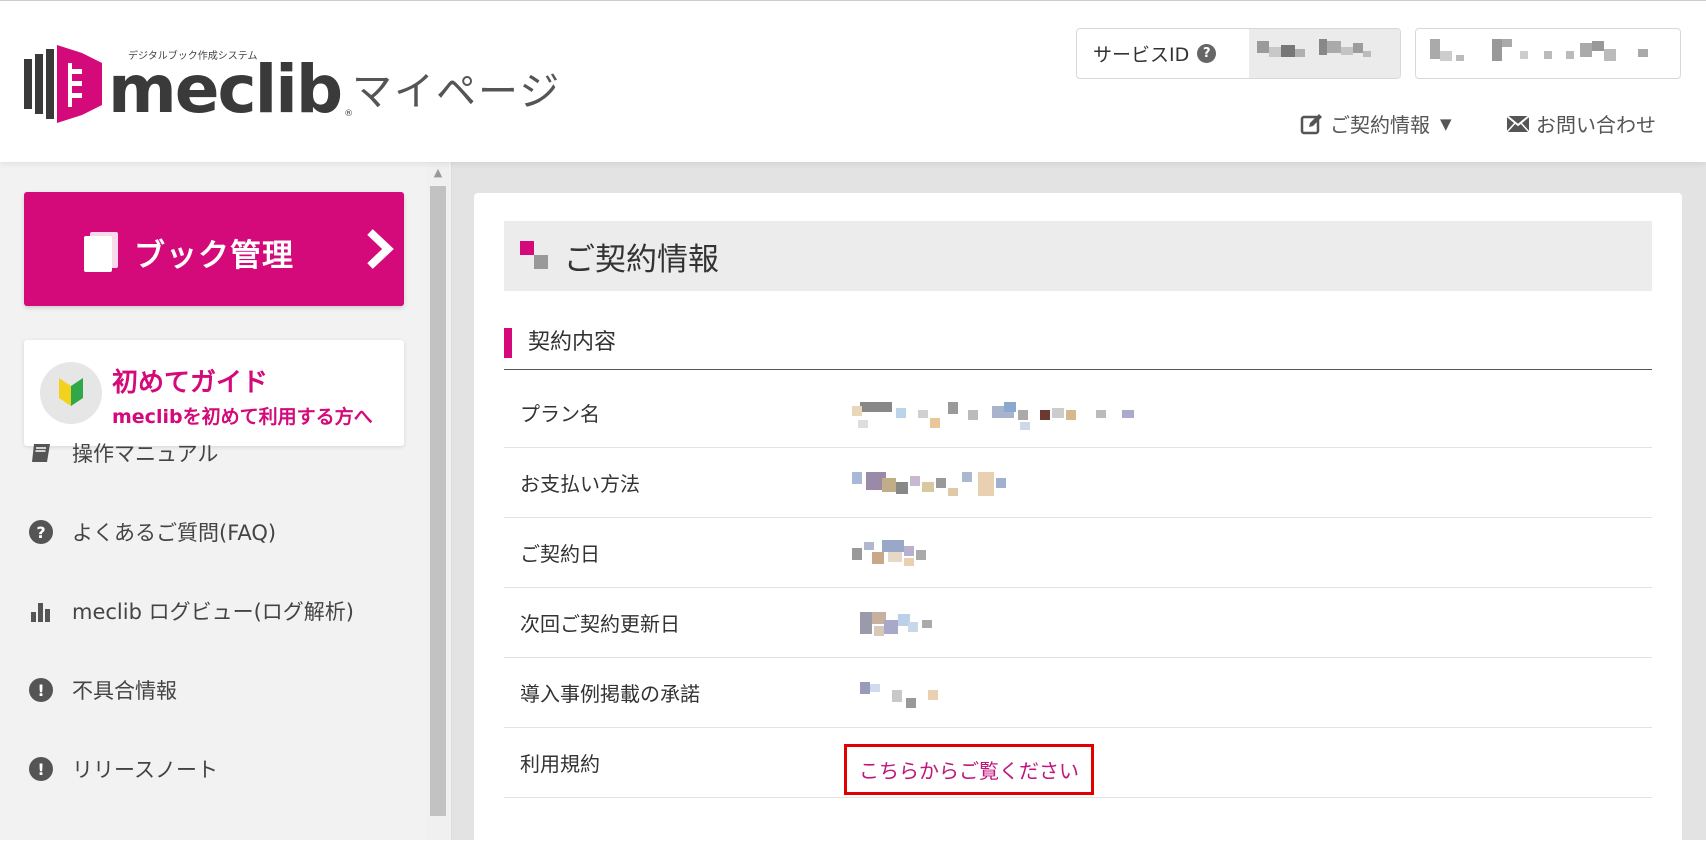 The height and width of the screenshot is (853, 1706). Describe the element at coordinates (1596, 125) in the screenshot. I see `nav-contact-label: お問い合わせ` at that location.